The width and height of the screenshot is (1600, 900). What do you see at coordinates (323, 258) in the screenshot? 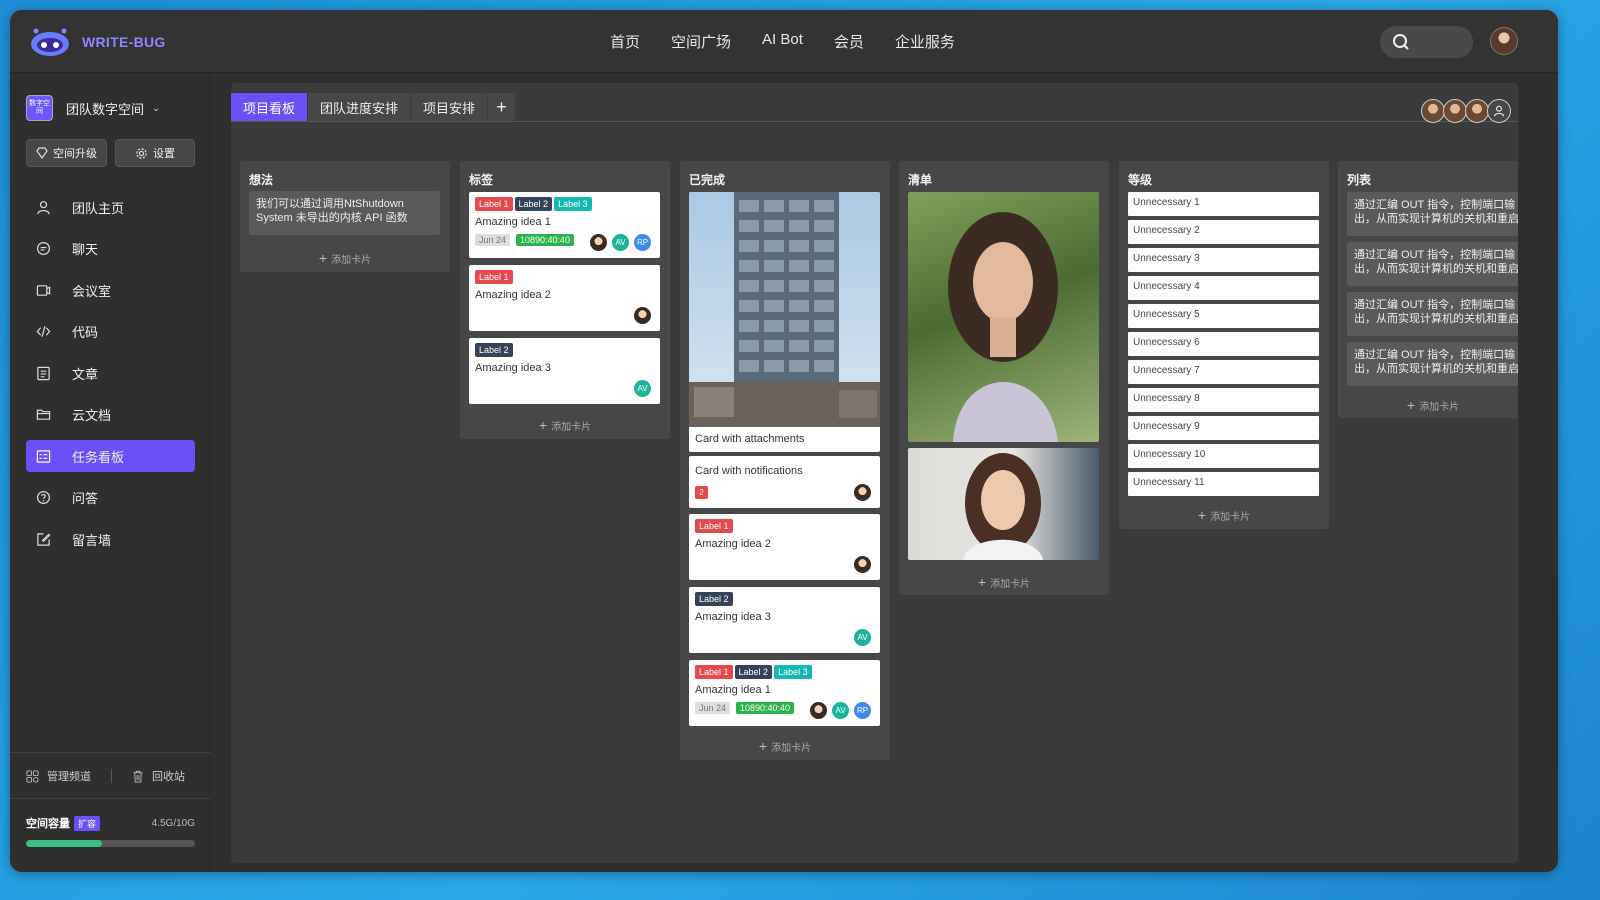
I see `plus-icon: +` at bounding box center [323, 258].